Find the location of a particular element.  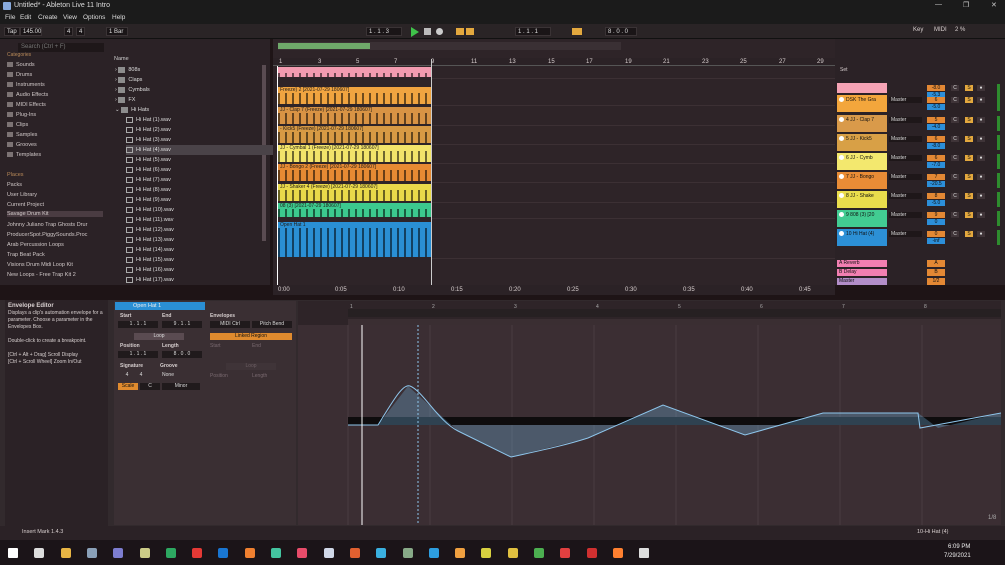

start-field: 1 . 1 . 1 is located at coordinates (138, 324).